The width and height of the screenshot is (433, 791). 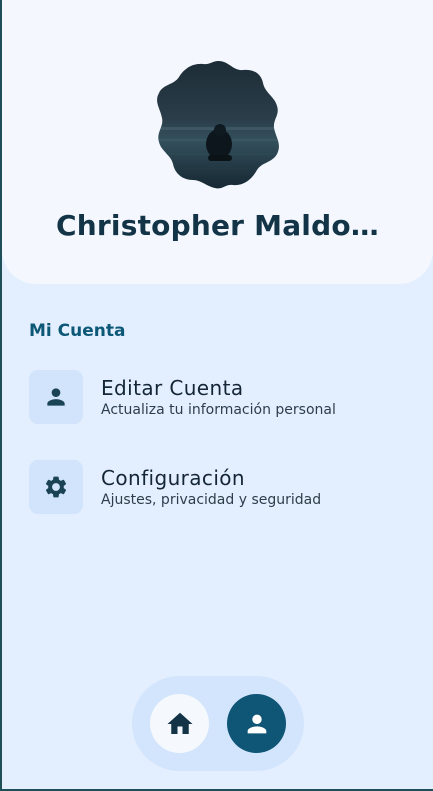 I want to click on section-title-account: Mi Cuenta, so click(x=77, y=331).